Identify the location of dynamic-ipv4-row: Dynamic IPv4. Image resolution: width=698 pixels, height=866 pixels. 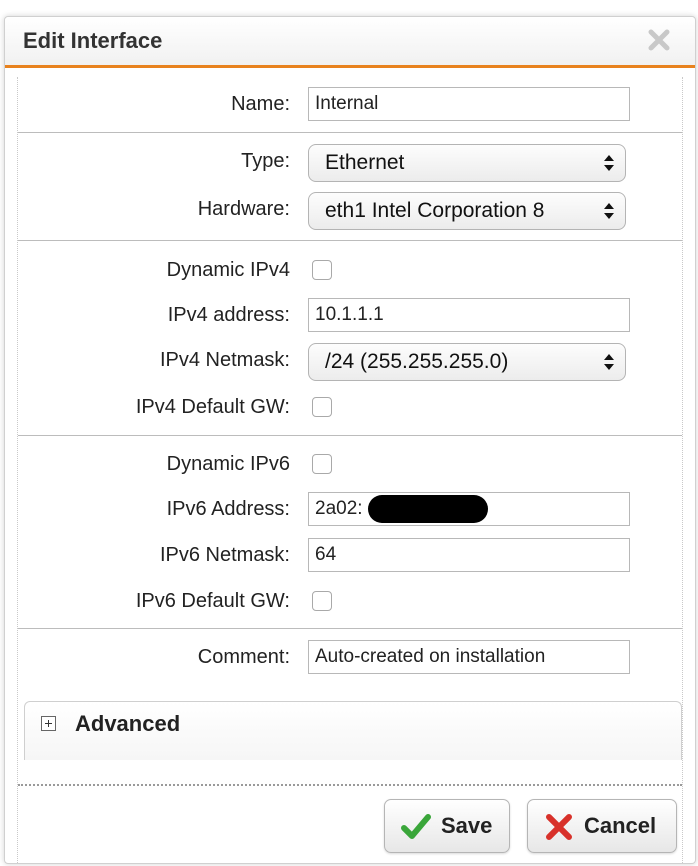
(350, 271).